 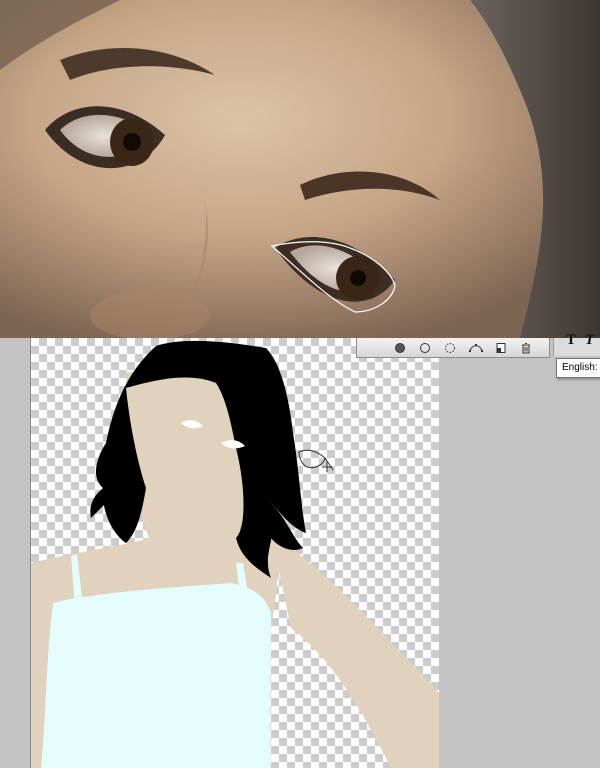 I want to click on language-label: English: U, so click(x=581, y=367).